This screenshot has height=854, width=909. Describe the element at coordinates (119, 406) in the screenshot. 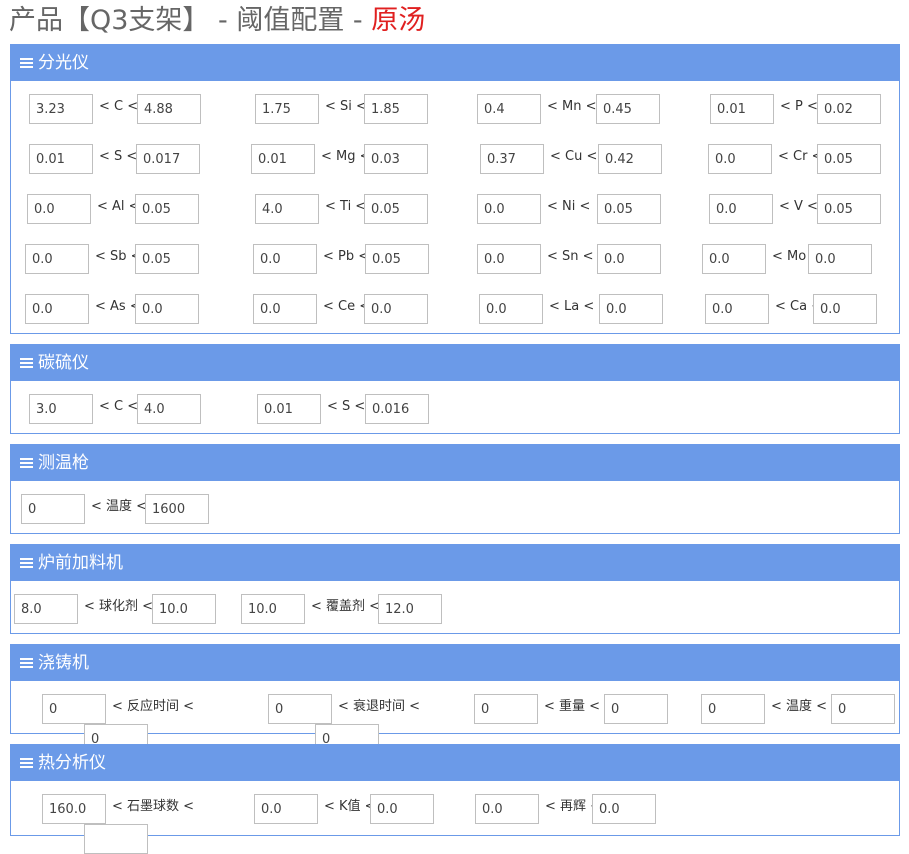

I see `carbon-sulfur-threshold-label: < C <` at that location.